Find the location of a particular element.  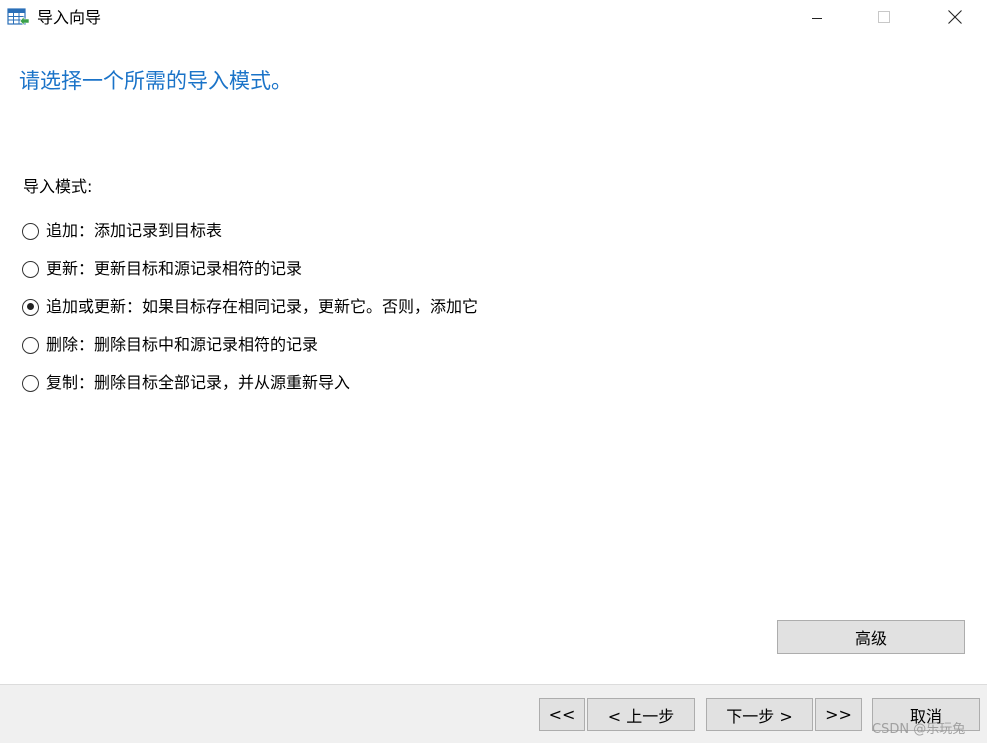

page-heading: 请选择一个所需的导入模式。 is located at coordinates (155, 81).